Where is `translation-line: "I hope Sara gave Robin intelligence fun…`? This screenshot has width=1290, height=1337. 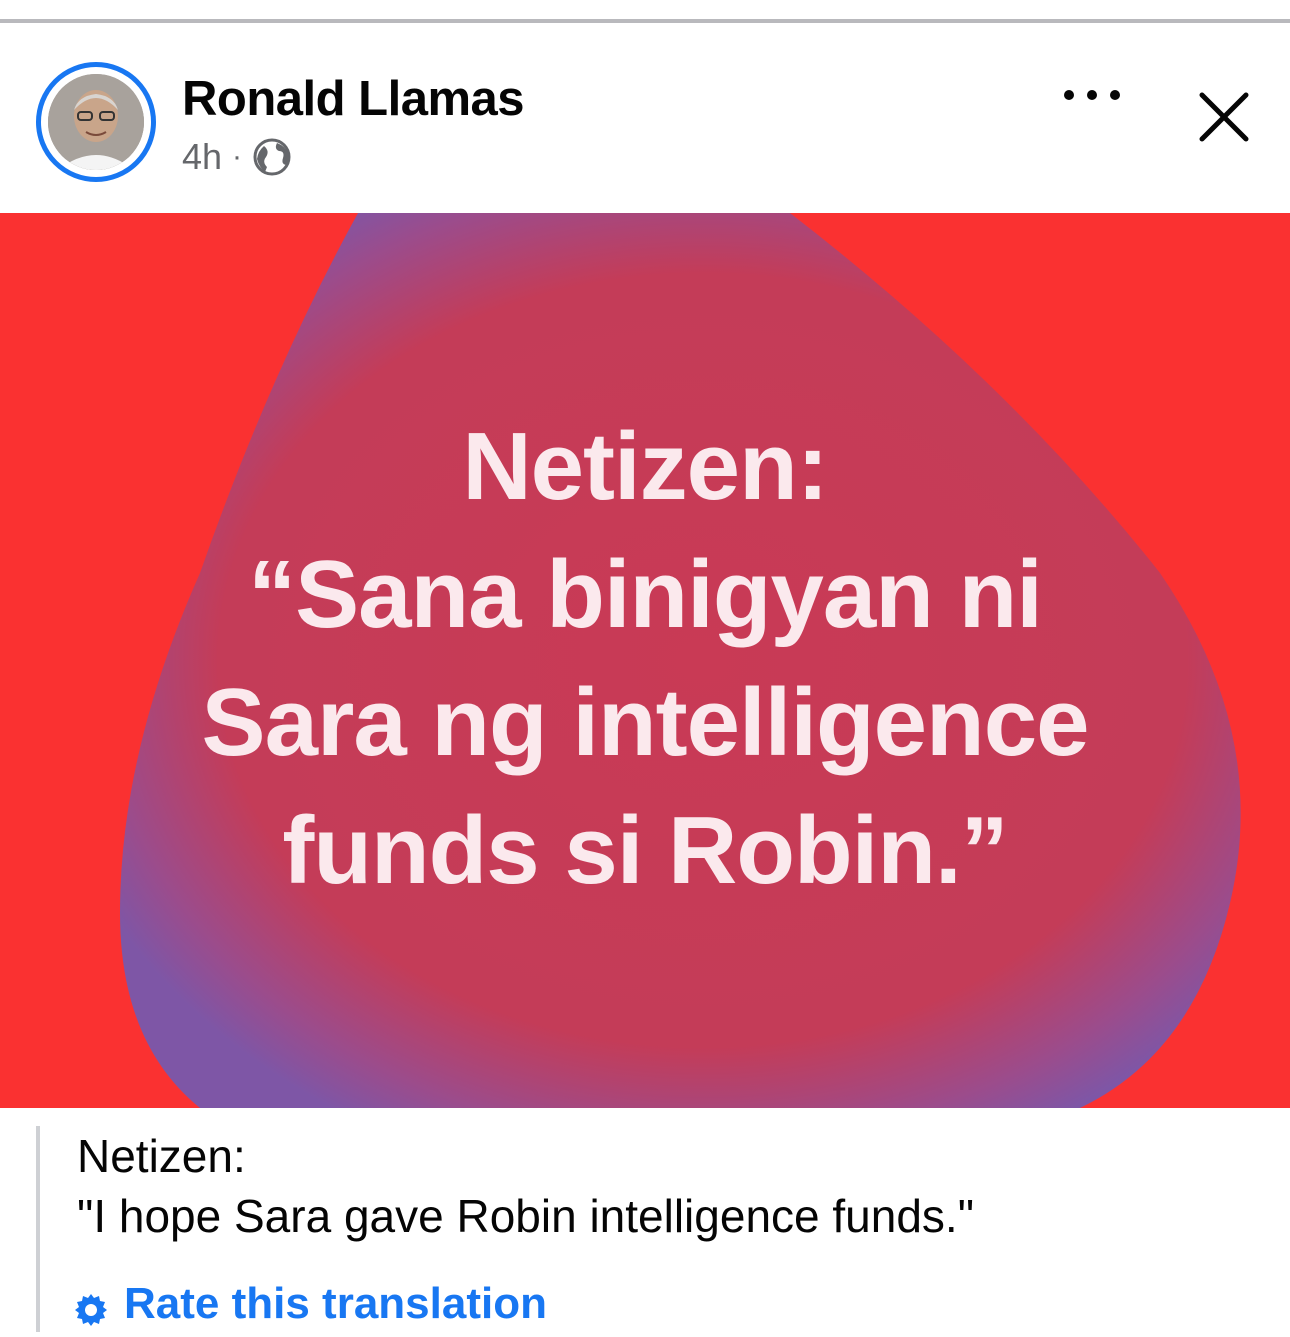
translation-line: "I hope Sara gave Robin intelligence fun… is located at coordinates (526, 1216).